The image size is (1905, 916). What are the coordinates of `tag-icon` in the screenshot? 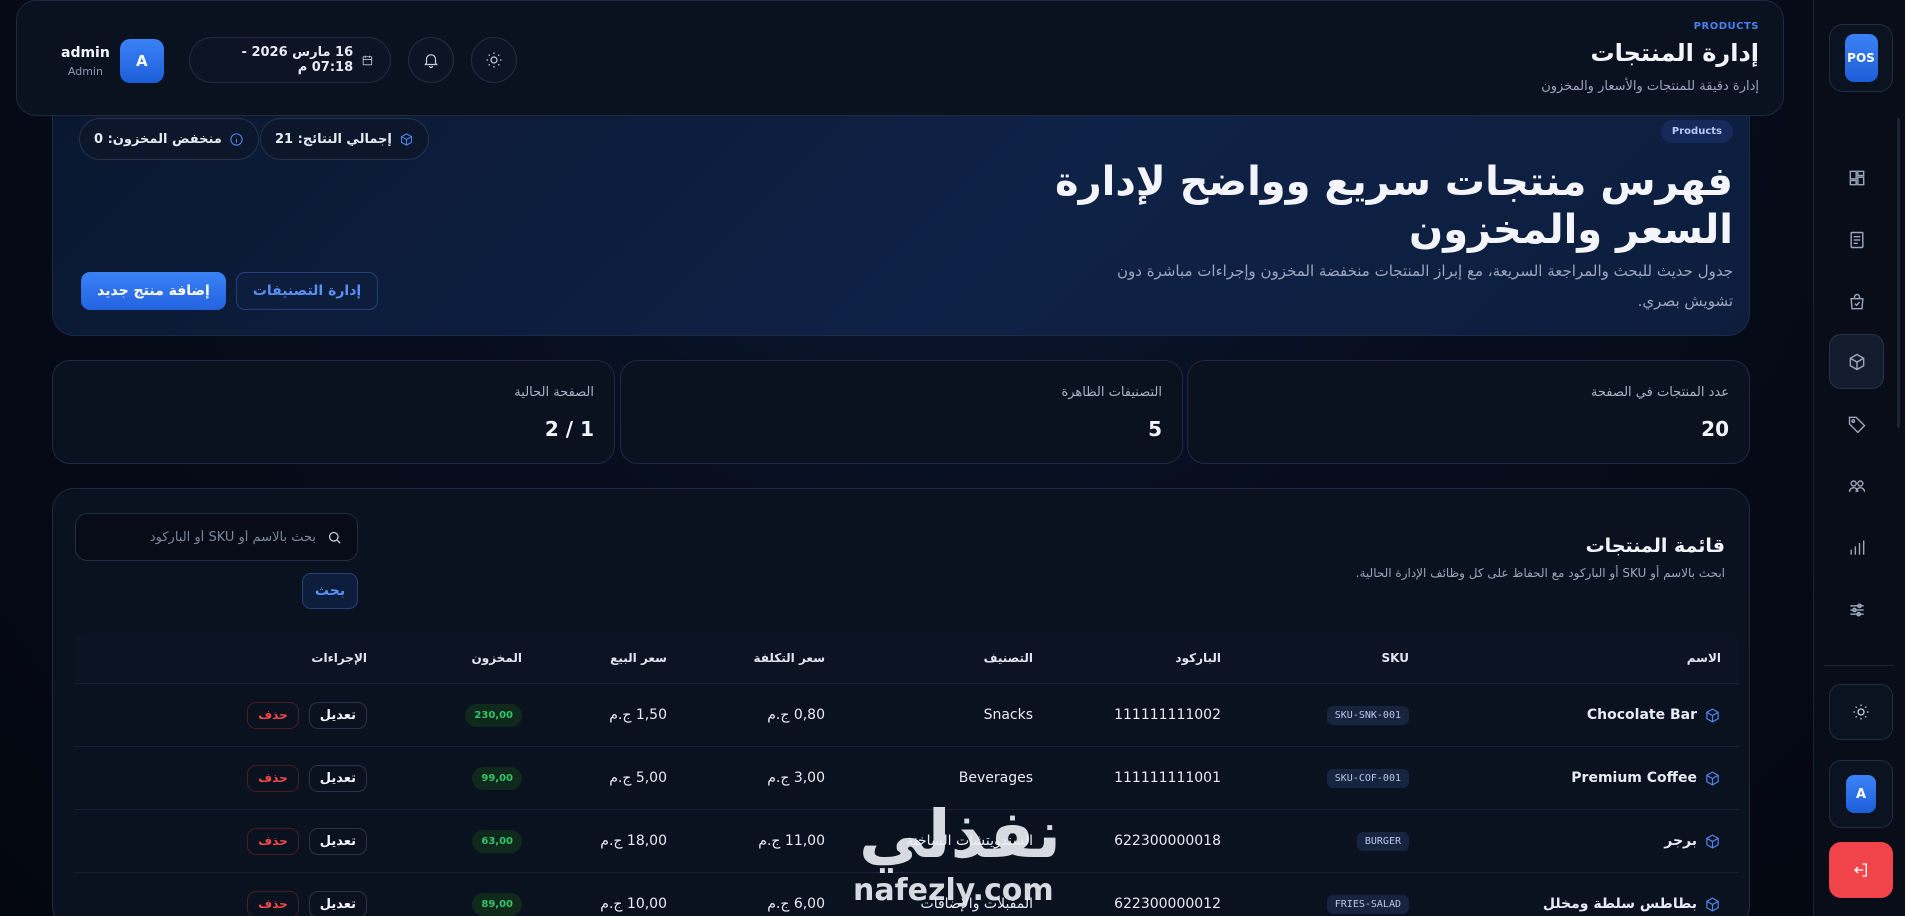 It's located at (1857, 424).